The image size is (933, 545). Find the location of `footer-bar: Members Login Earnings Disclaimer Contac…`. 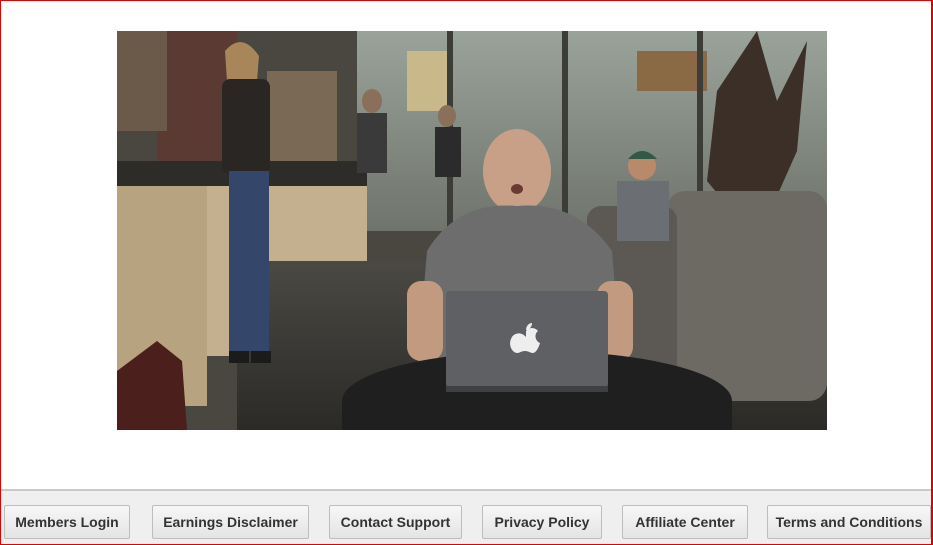

footer-bar: Members Login Earnings Disclaimer Contac… is located at coordinates (466, 516).